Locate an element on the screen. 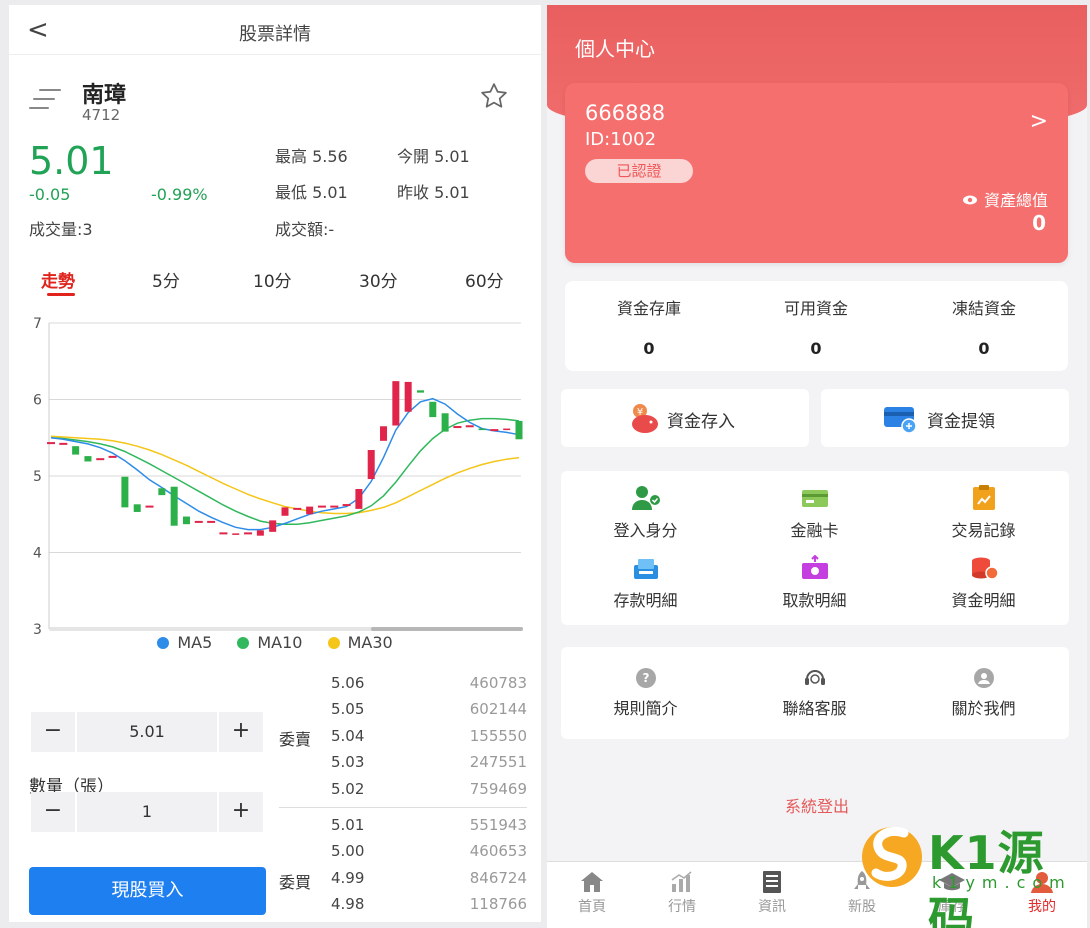 The image size is (1090, 928). user-verify-icon is located at coordinates (645, 498).